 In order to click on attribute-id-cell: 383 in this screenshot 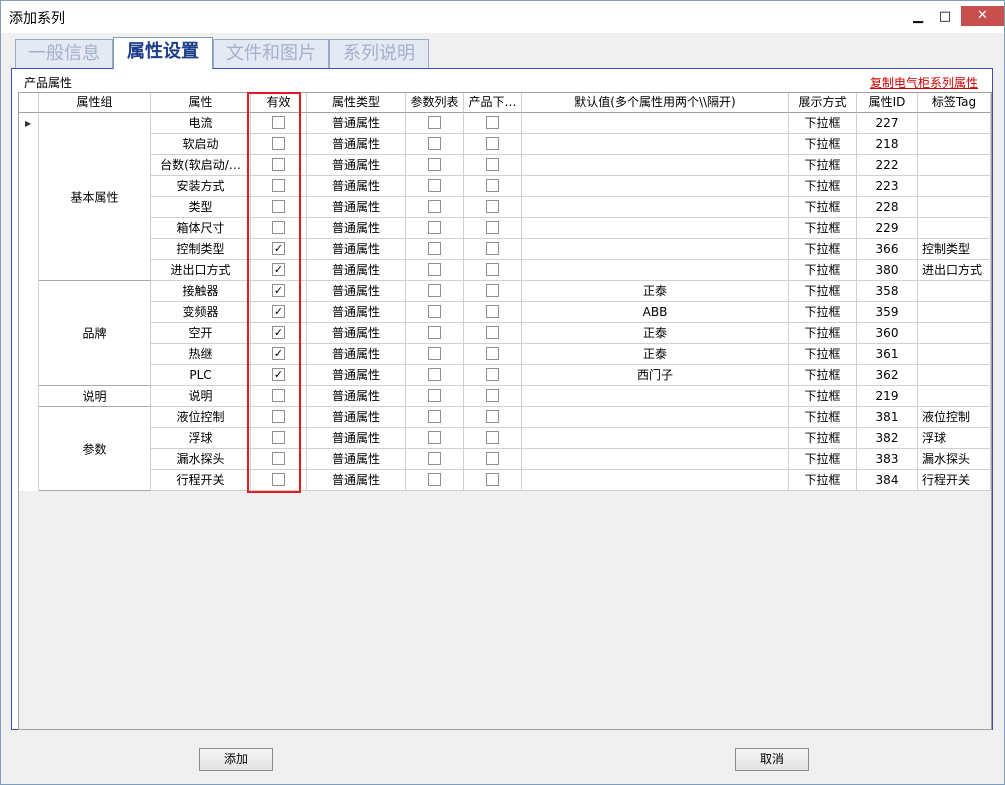, I will do `click(887, 459)`.